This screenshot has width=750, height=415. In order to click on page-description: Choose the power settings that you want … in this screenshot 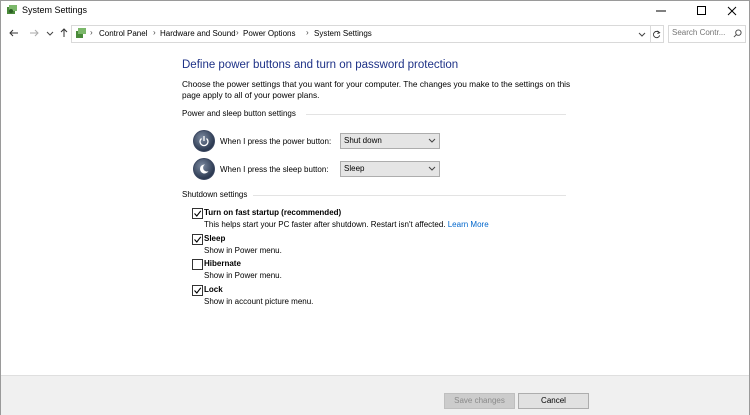, I will do `click(376, 89)`.